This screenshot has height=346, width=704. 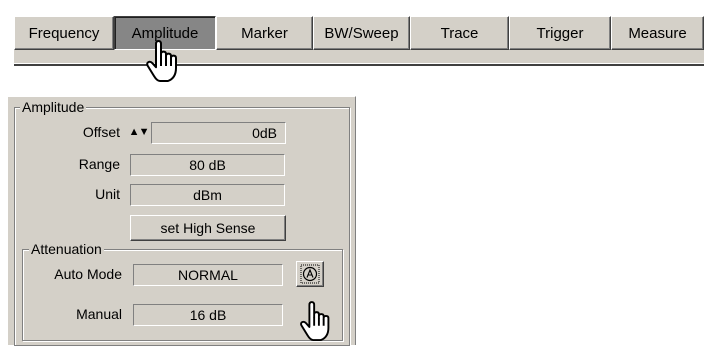 What do you see at coordinates (359, 65) in the screenshot?
I see `strip-shadow-line` at bounding box center [359, 65].